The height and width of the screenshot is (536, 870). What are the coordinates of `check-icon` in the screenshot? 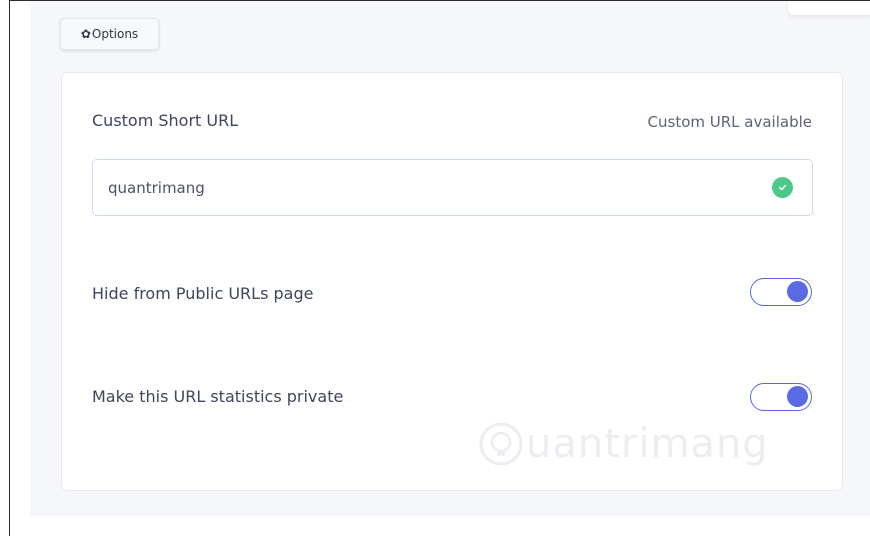 It's located at (782, 187).